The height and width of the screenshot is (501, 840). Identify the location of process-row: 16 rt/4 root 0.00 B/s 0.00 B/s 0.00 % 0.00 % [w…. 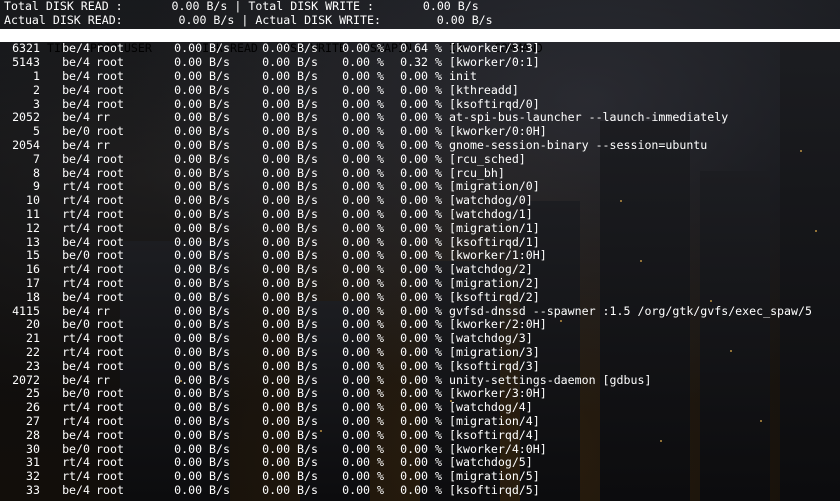
(420, 269).